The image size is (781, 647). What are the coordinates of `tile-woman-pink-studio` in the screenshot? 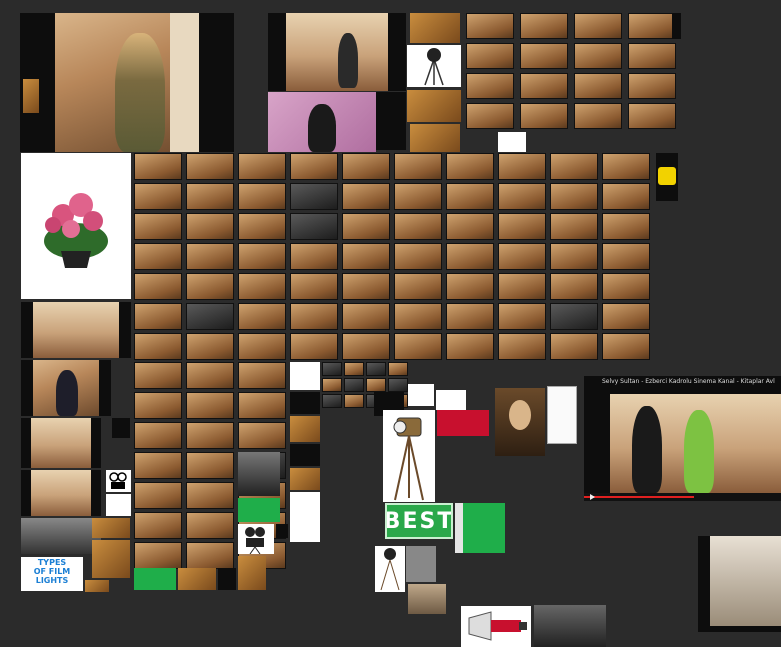 It's located at (322, 122).